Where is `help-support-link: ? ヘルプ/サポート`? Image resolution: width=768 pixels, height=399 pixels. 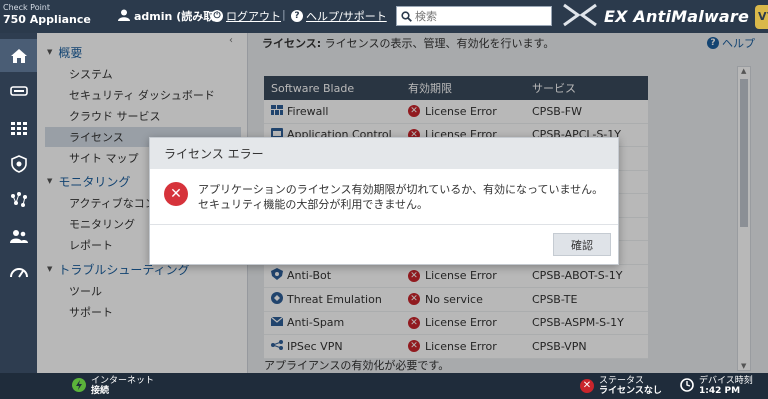 help-support-link: ? ヘルプ/サポート is located at coordinates (339, 16).